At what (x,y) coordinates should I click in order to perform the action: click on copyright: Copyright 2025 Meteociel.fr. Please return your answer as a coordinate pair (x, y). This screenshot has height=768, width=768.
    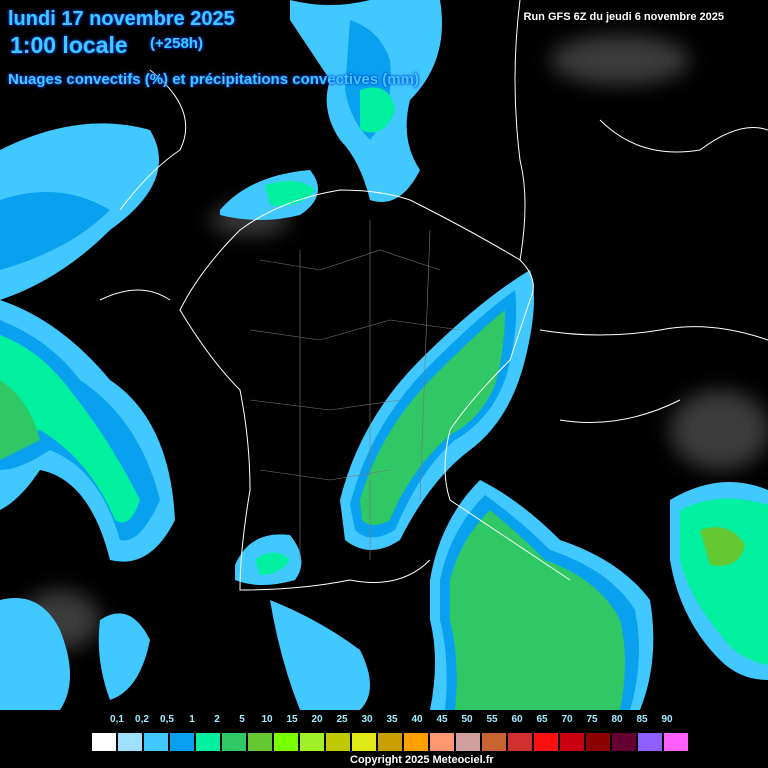
    Looking at the image, I should click on (422, 760).